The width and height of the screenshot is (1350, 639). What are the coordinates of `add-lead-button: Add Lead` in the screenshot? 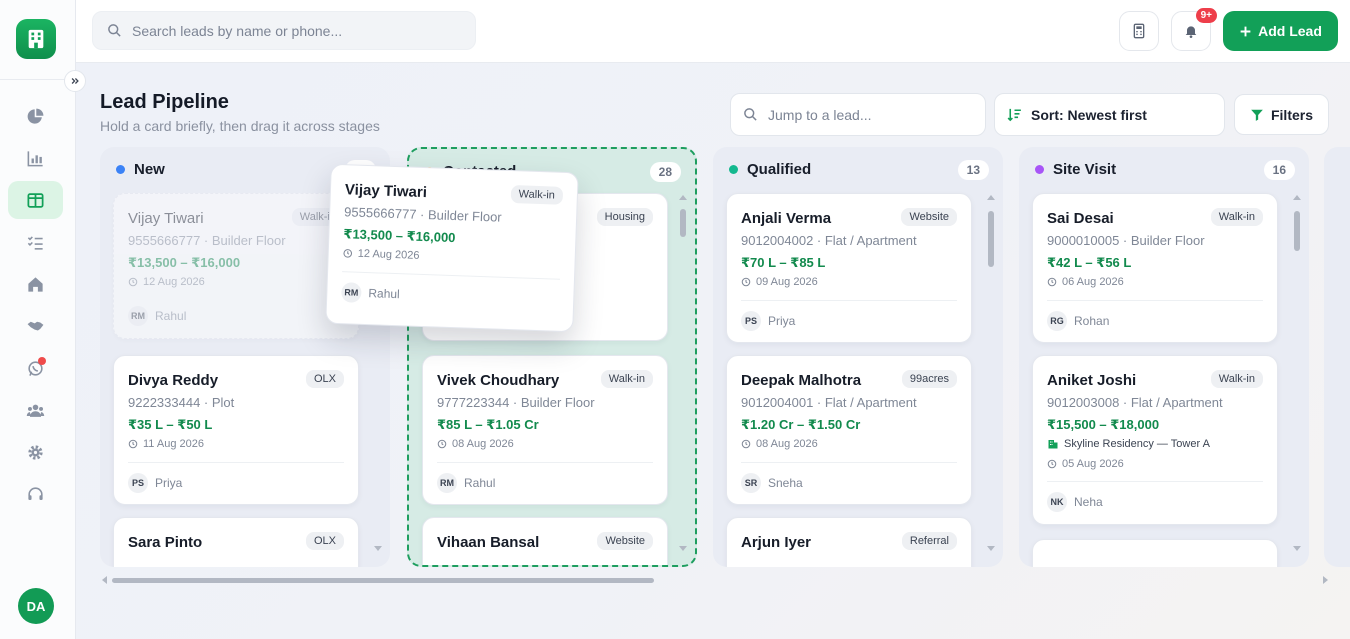 It's located at (1280, 31).